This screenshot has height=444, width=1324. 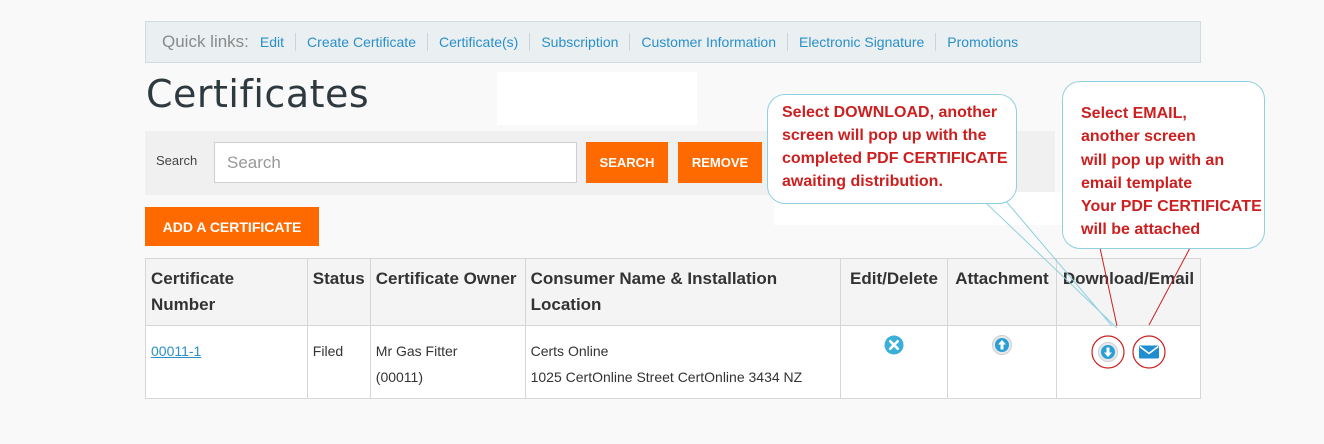 What do you see at coordinates (395, 162) in the screenshot?
I see `search-input` at bounding box center [395, 162].